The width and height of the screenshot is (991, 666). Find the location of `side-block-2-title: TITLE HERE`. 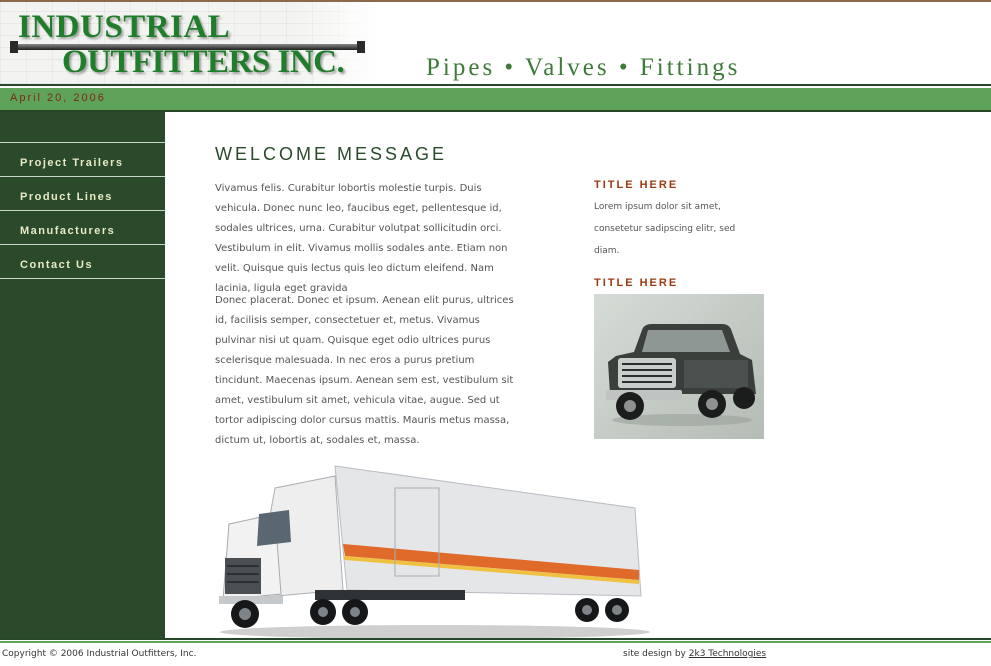

side-block-2-title: TITLE HERE is located at coordinates (636, 283).